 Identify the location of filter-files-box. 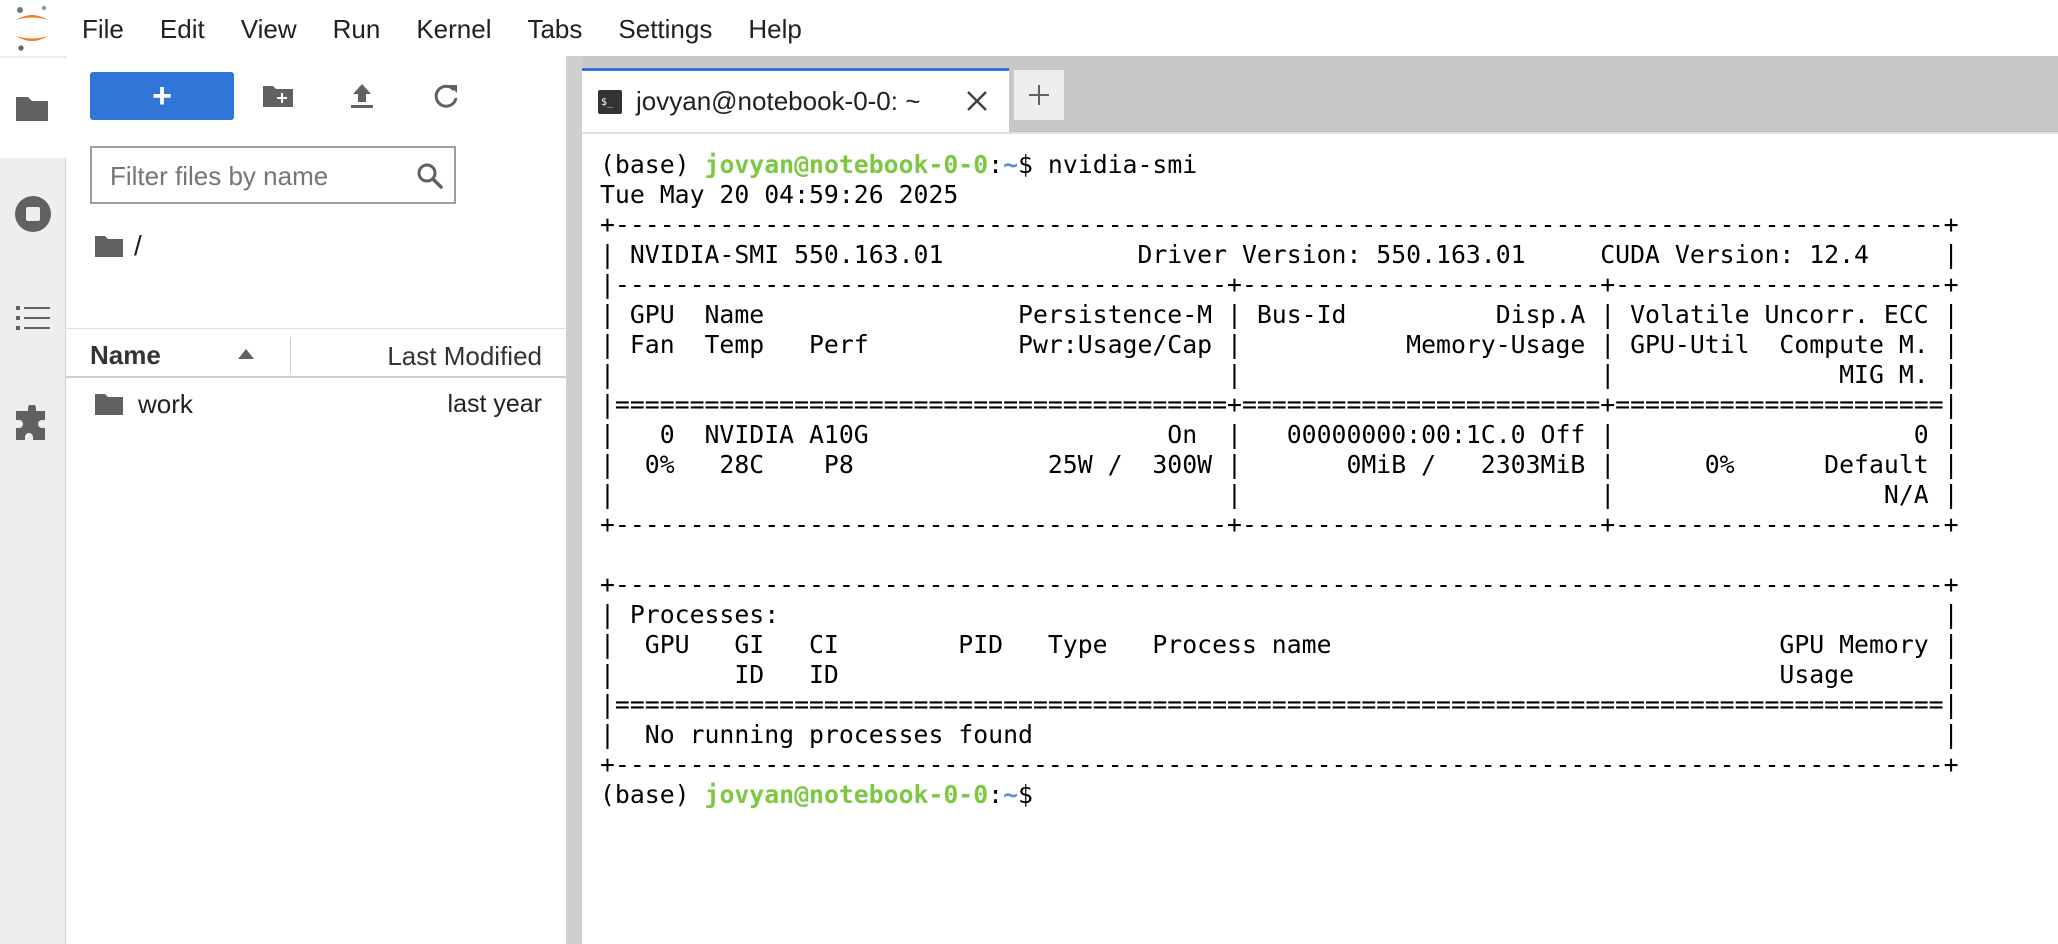
(273, 175).